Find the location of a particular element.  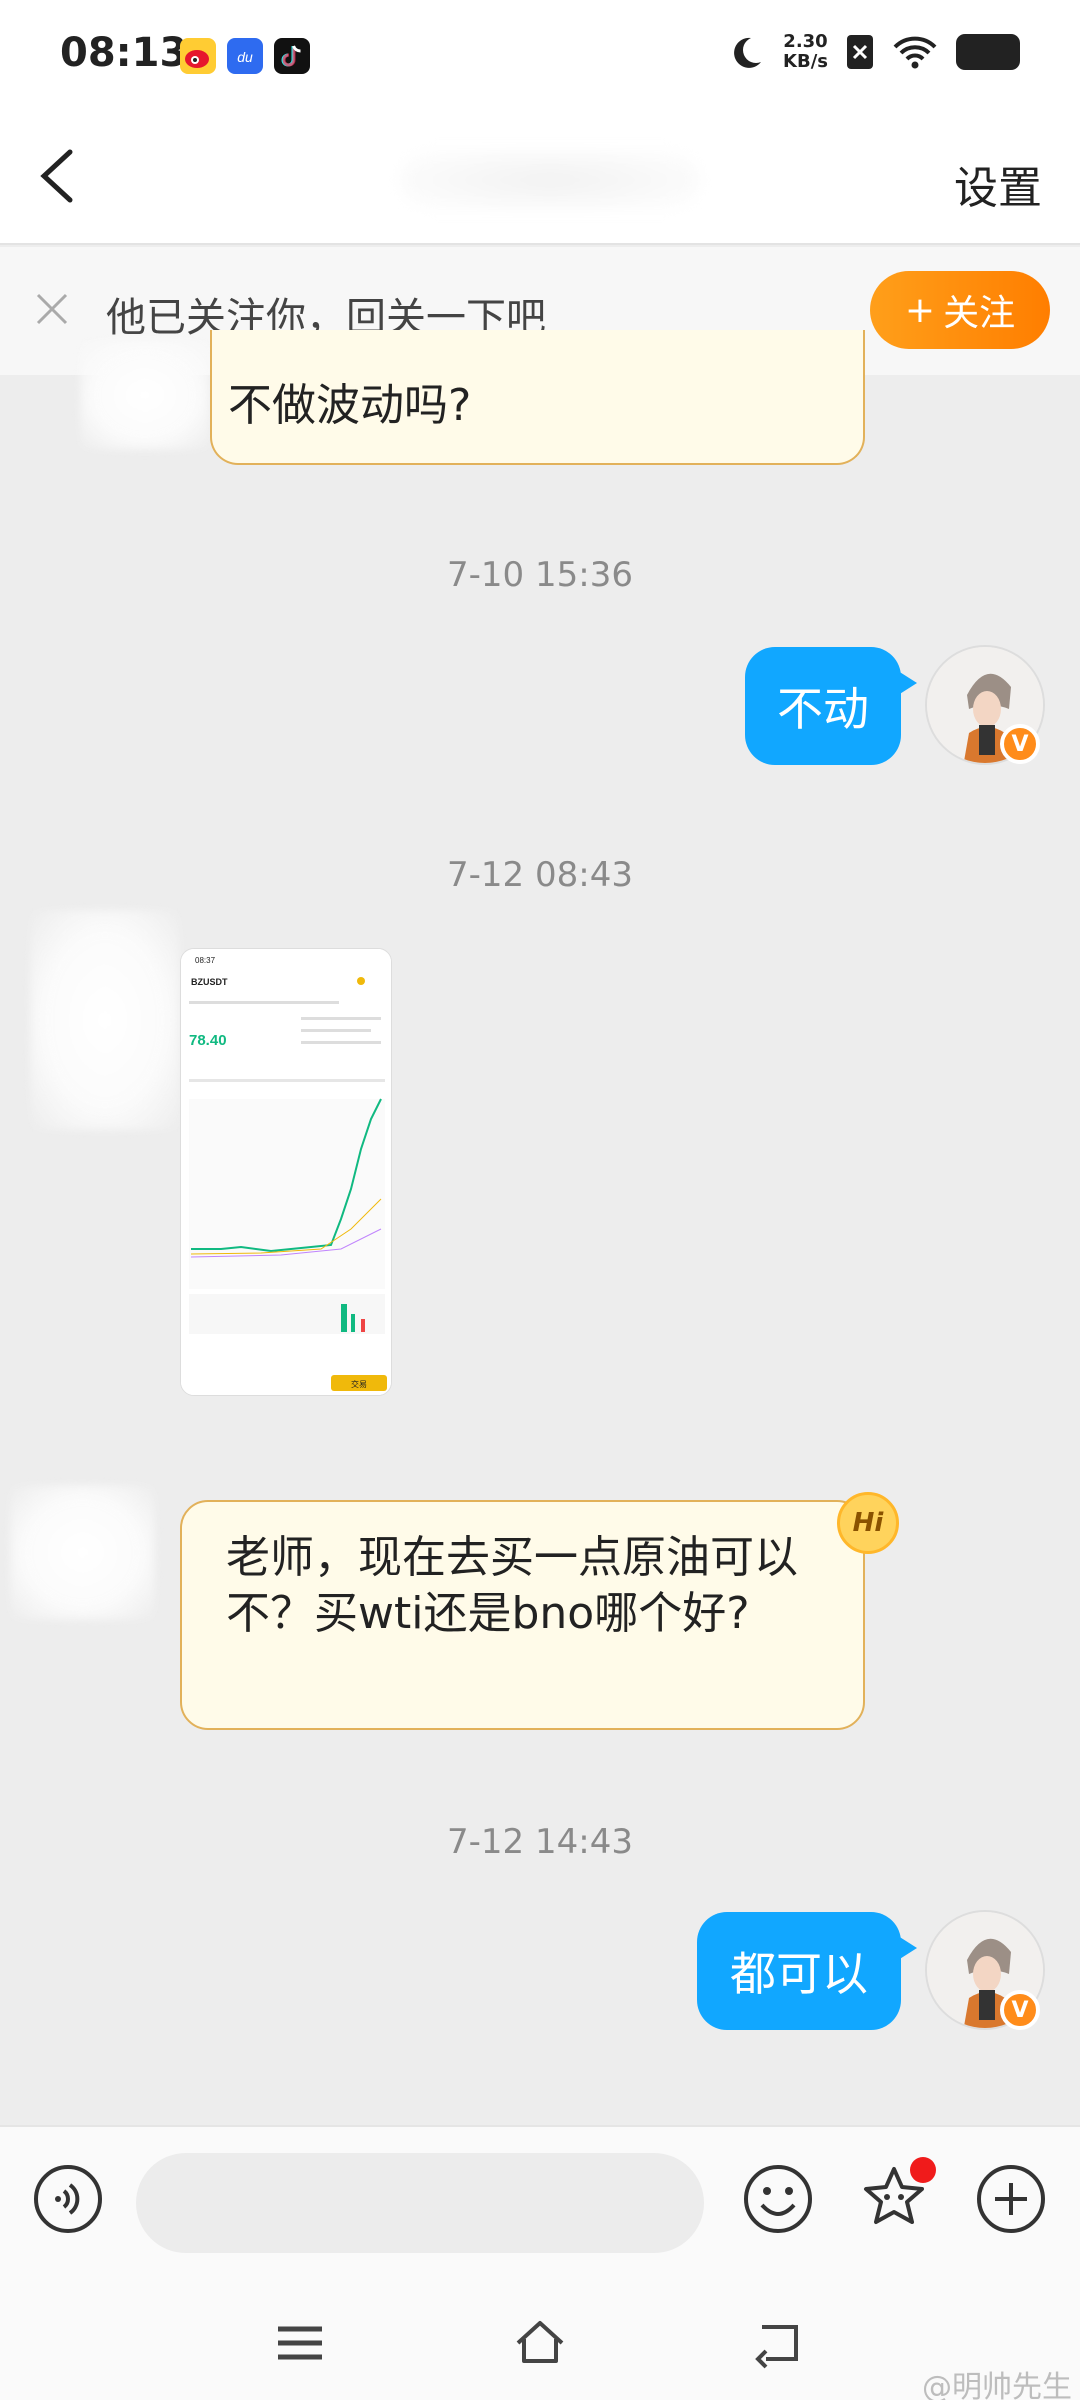

net-speed-value: 2.30 is located at coordinates (805, 41).